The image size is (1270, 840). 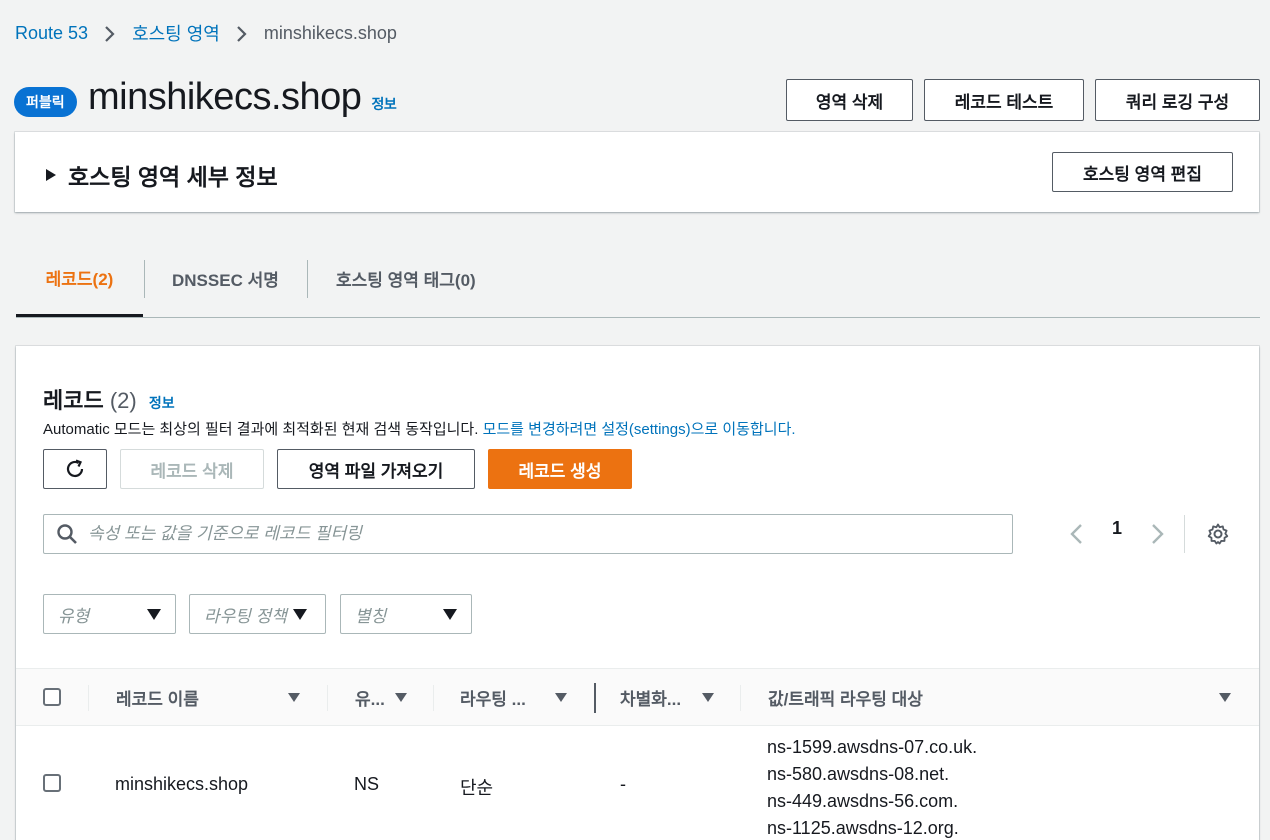 I want to click on chevron-left-icon, so click(x=1076, y=534).